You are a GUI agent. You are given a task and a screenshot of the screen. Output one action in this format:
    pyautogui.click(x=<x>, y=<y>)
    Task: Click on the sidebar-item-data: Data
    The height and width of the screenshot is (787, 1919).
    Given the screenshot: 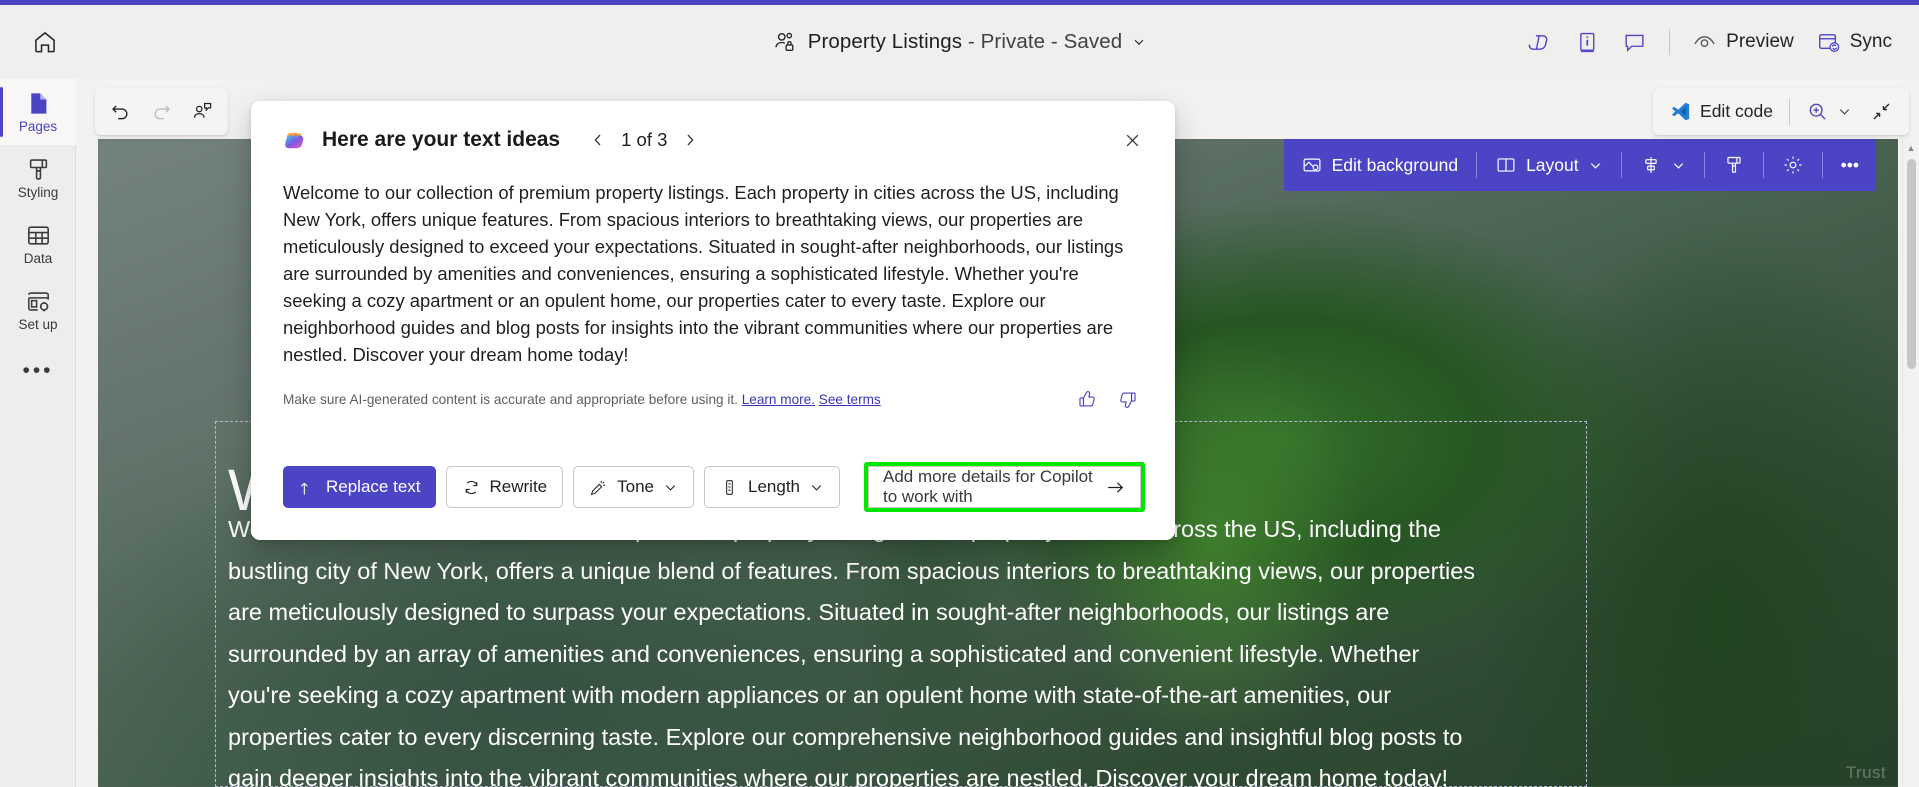 What is the action you would take?
    pyautogui.click(x=38, y=244)
    